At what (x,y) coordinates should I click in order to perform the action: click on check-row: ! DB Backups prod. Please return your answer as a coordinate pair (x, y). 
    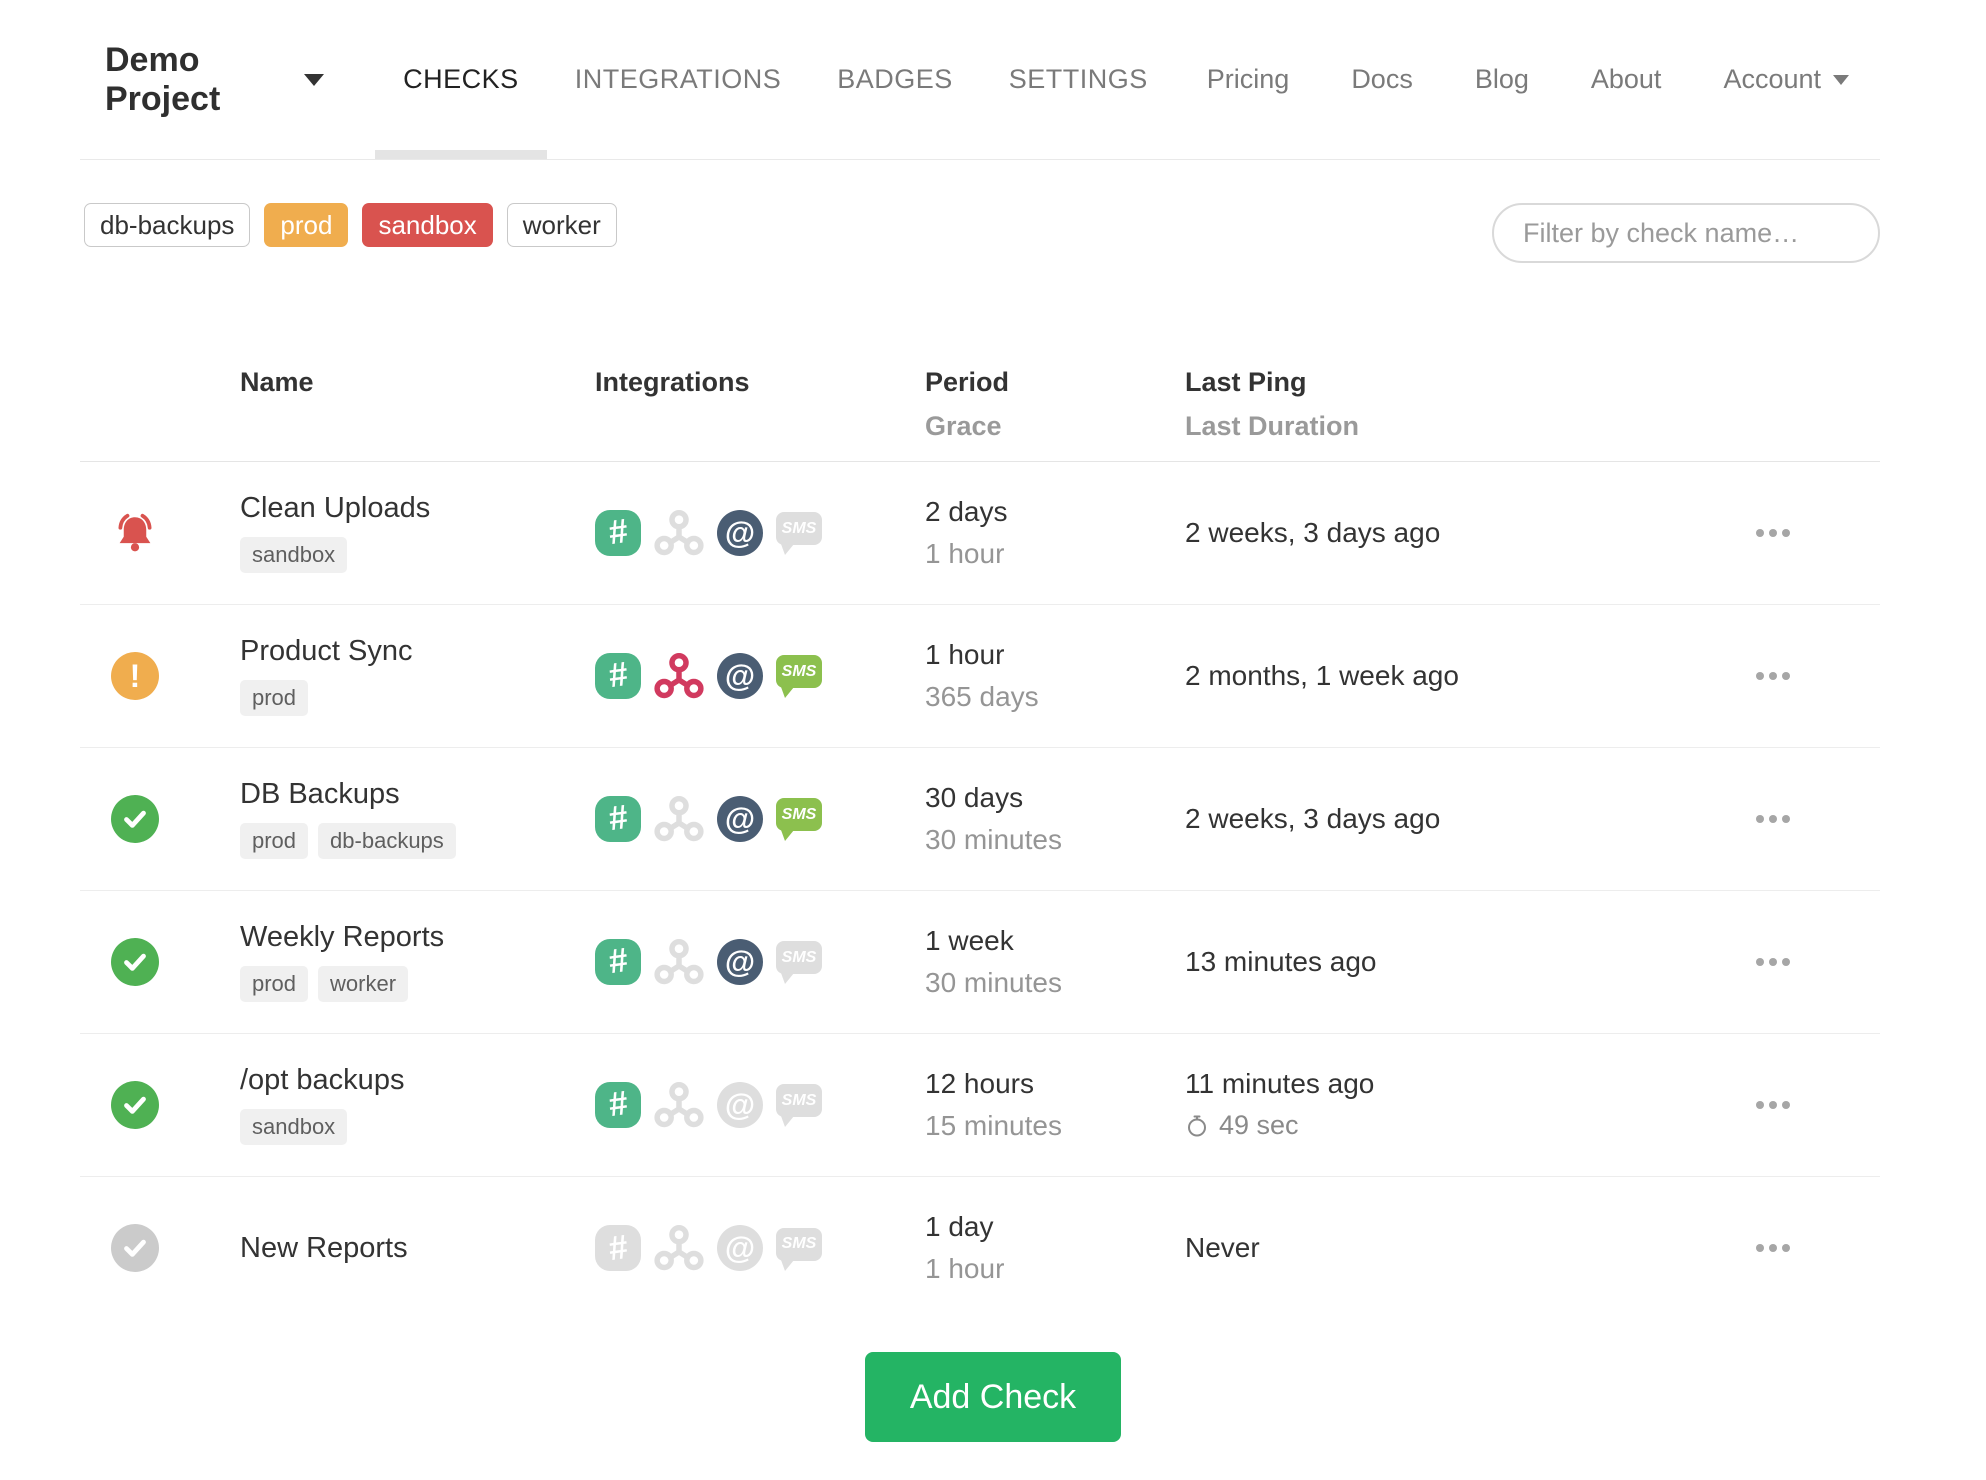
    Looking at the image, I should click on (980, 819).